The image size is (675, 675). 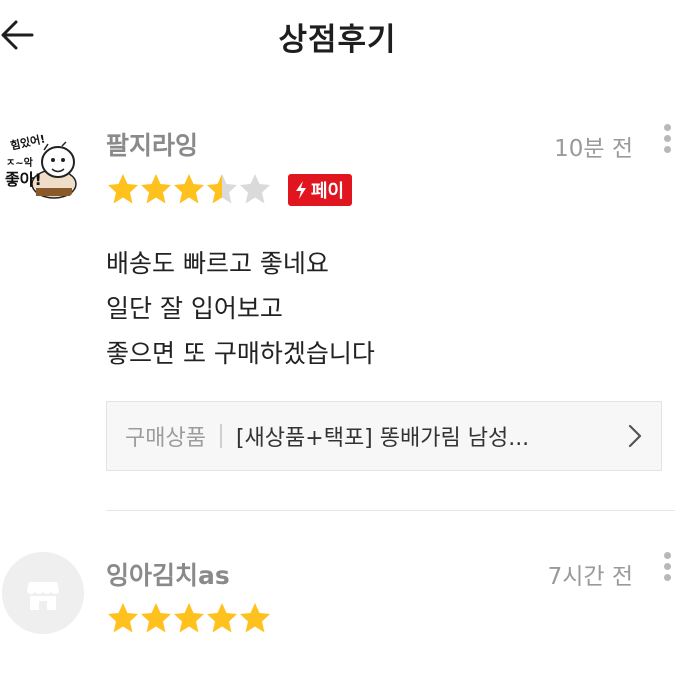 I want to click on avatar: 힘있어! ㅈ~악 좋아!, so click(x=43, y=165).